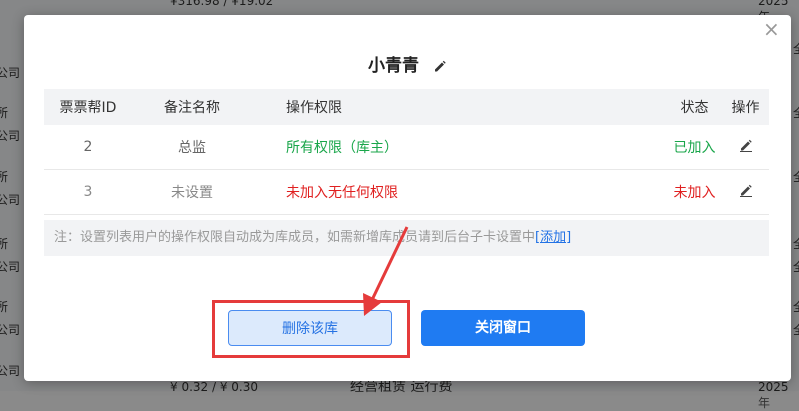 This screenshot has width=799, height=411. What do you see at coordinates (314, 108) in the screenshot?
I see `header-permission: 操作权限` at bounding box center [314, 108].